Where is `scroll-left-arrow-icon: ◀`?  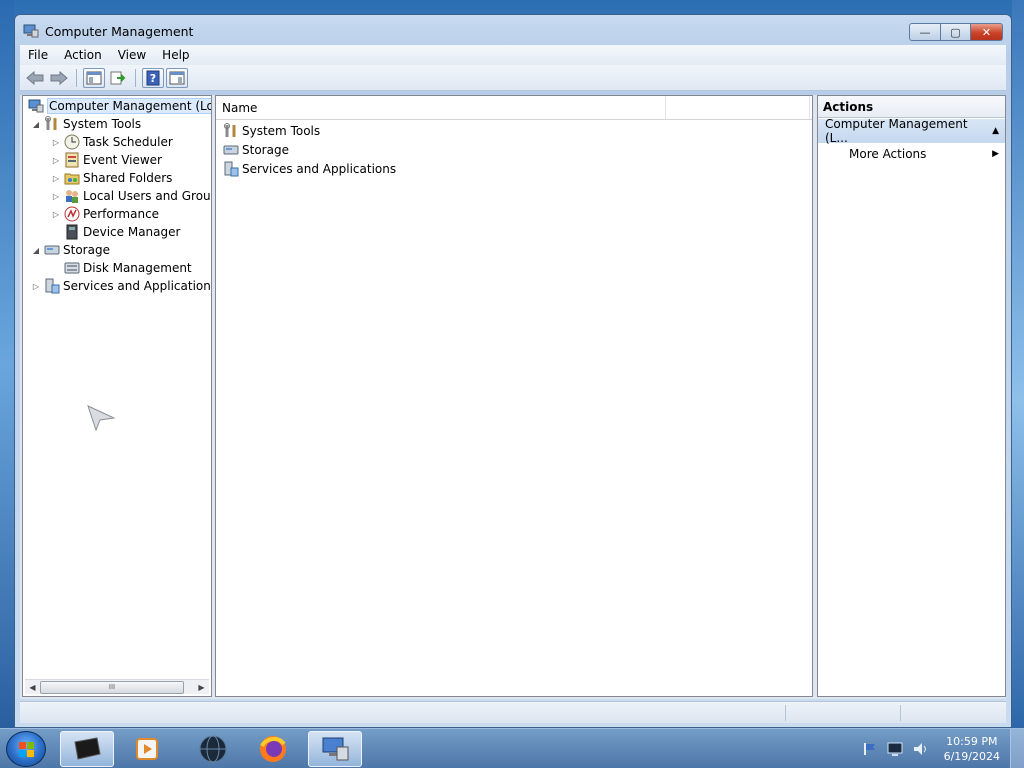
scroll-left-arrow-icon: ◀ is located at coordinates (32, 687).